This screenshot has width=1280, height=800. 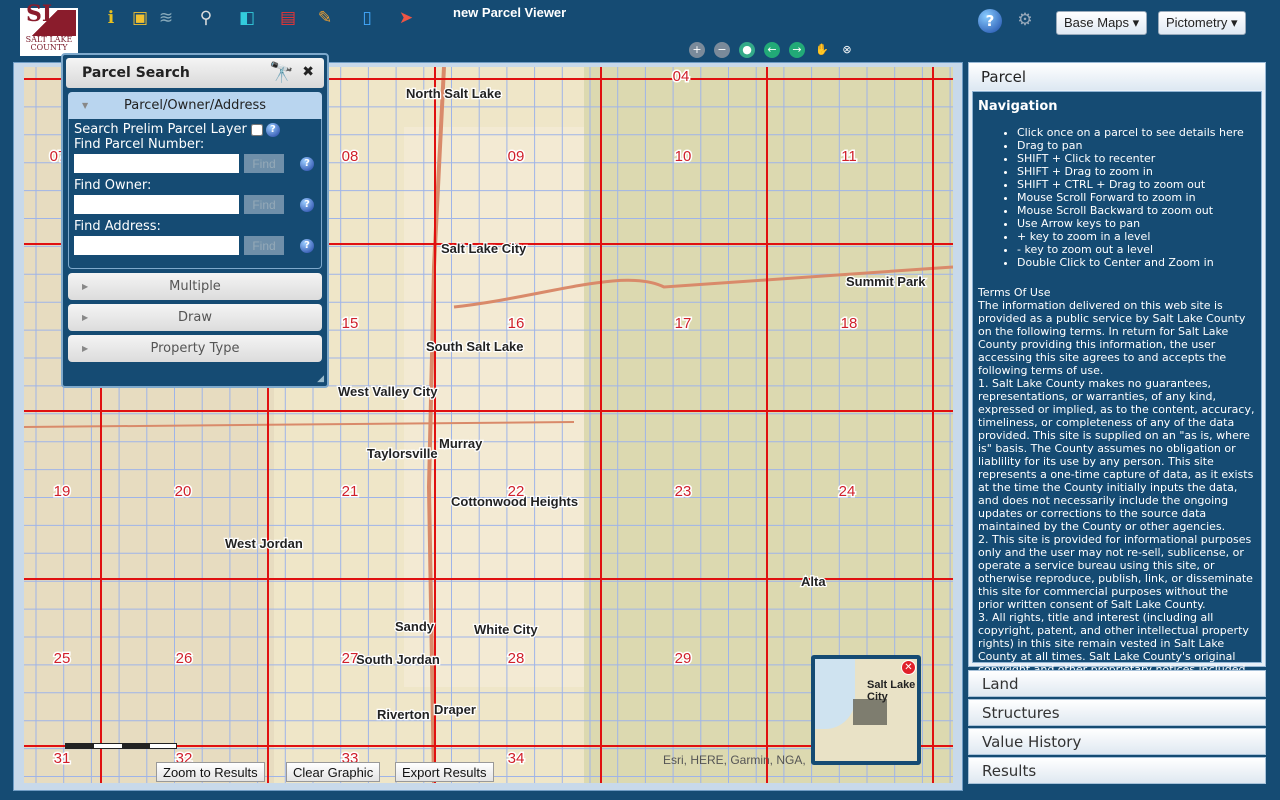 I want to click on section-number: 21, so click(x=350, y=491).